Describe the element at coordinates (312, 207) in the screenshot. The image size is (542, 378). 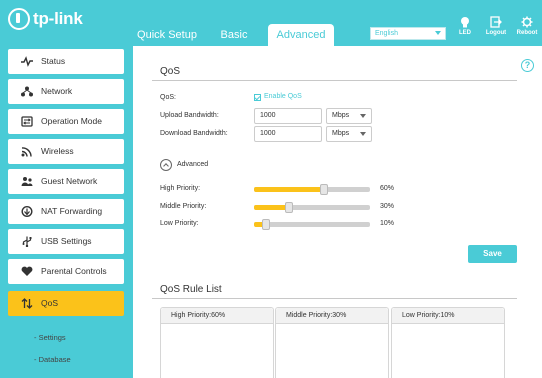
I see `middle-priority-slider` at that location.